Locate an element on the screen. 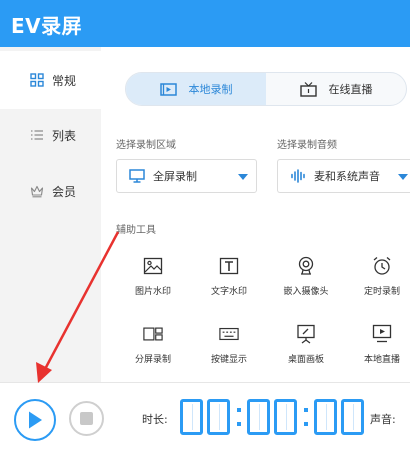 The height and width of the screenshot is (449, 410). split-screen-icon is located at coordinates (153, 334).